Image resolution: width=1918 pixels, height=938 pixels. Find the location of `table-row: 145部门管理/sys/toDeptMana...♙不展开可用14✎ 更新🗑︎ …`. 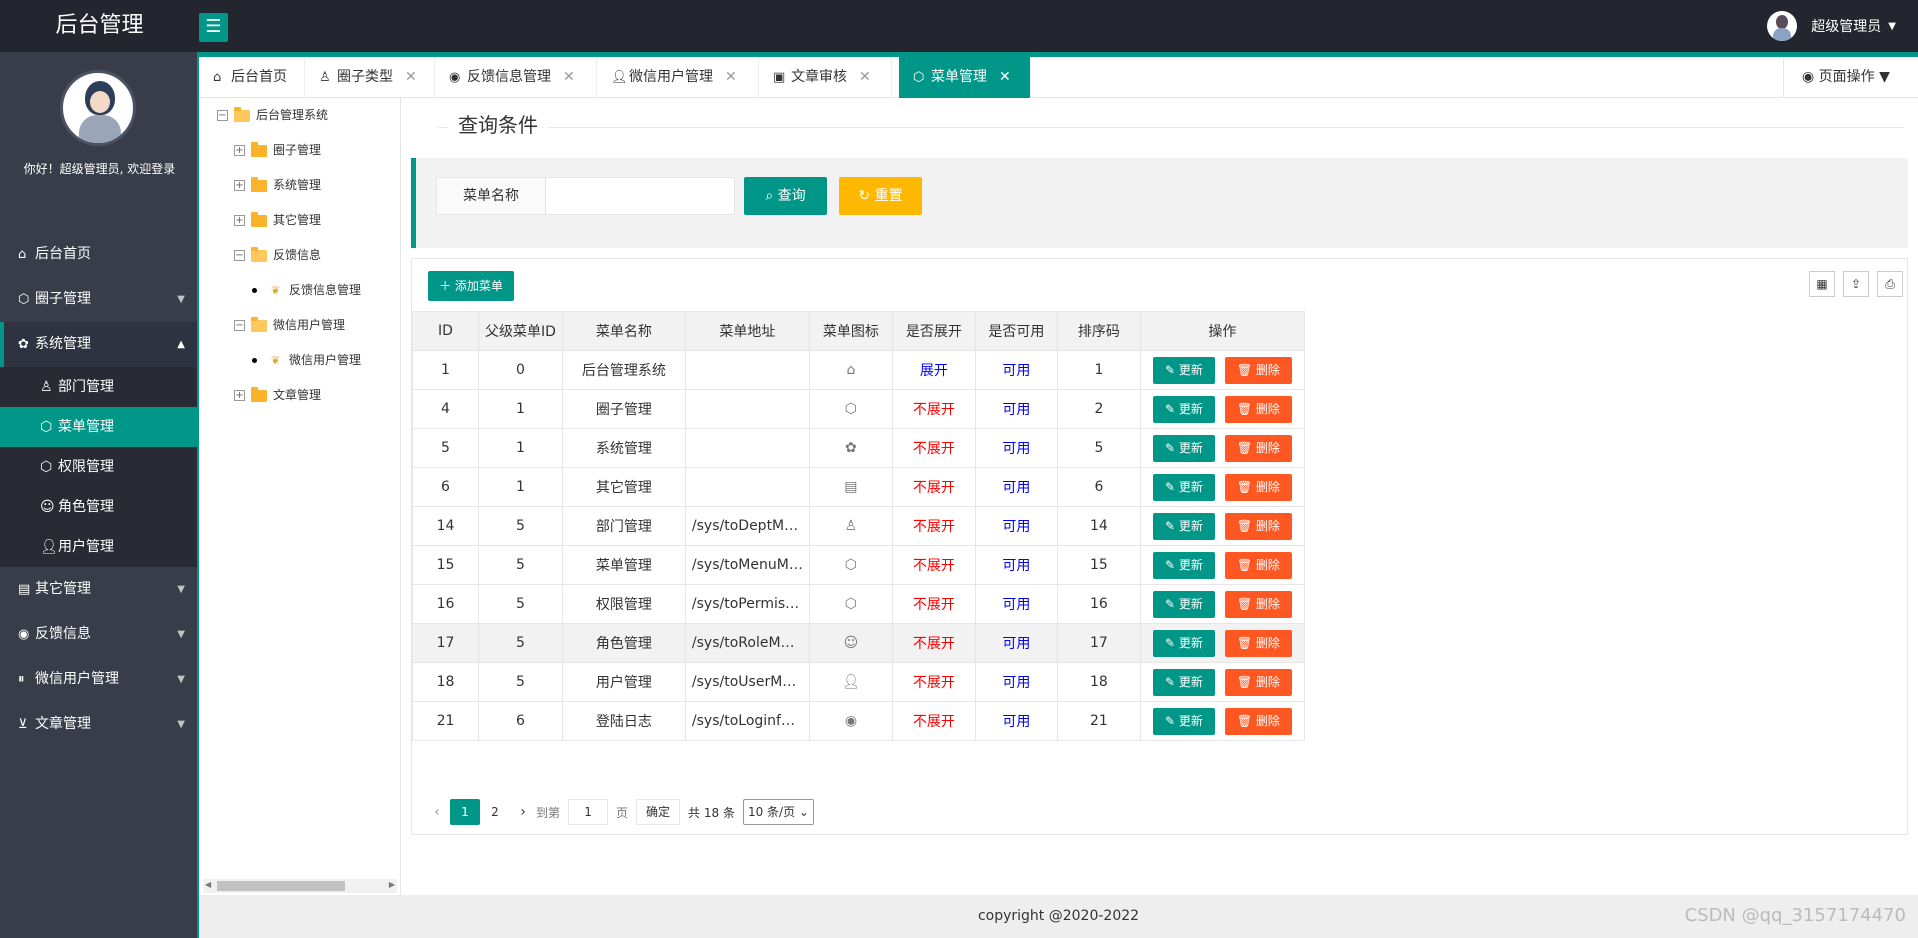

table-row: 145部门管理/sys/toDeptMana...♙不展开可用14✎ 更新🗑︎ … is located at coordinates (858, 526).